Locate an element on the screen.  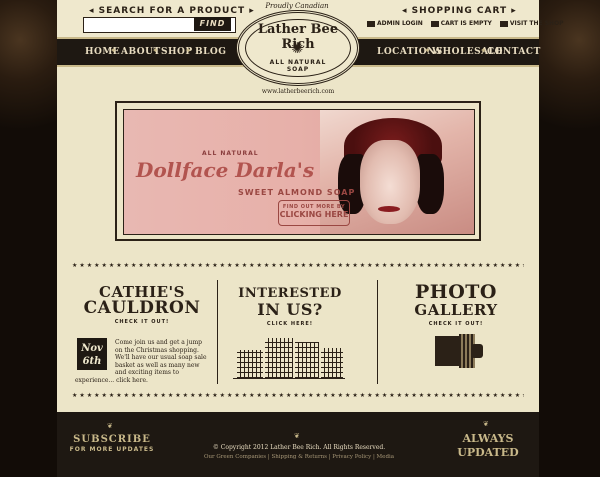
find-button: FIND is located at coordinates (212, 24).